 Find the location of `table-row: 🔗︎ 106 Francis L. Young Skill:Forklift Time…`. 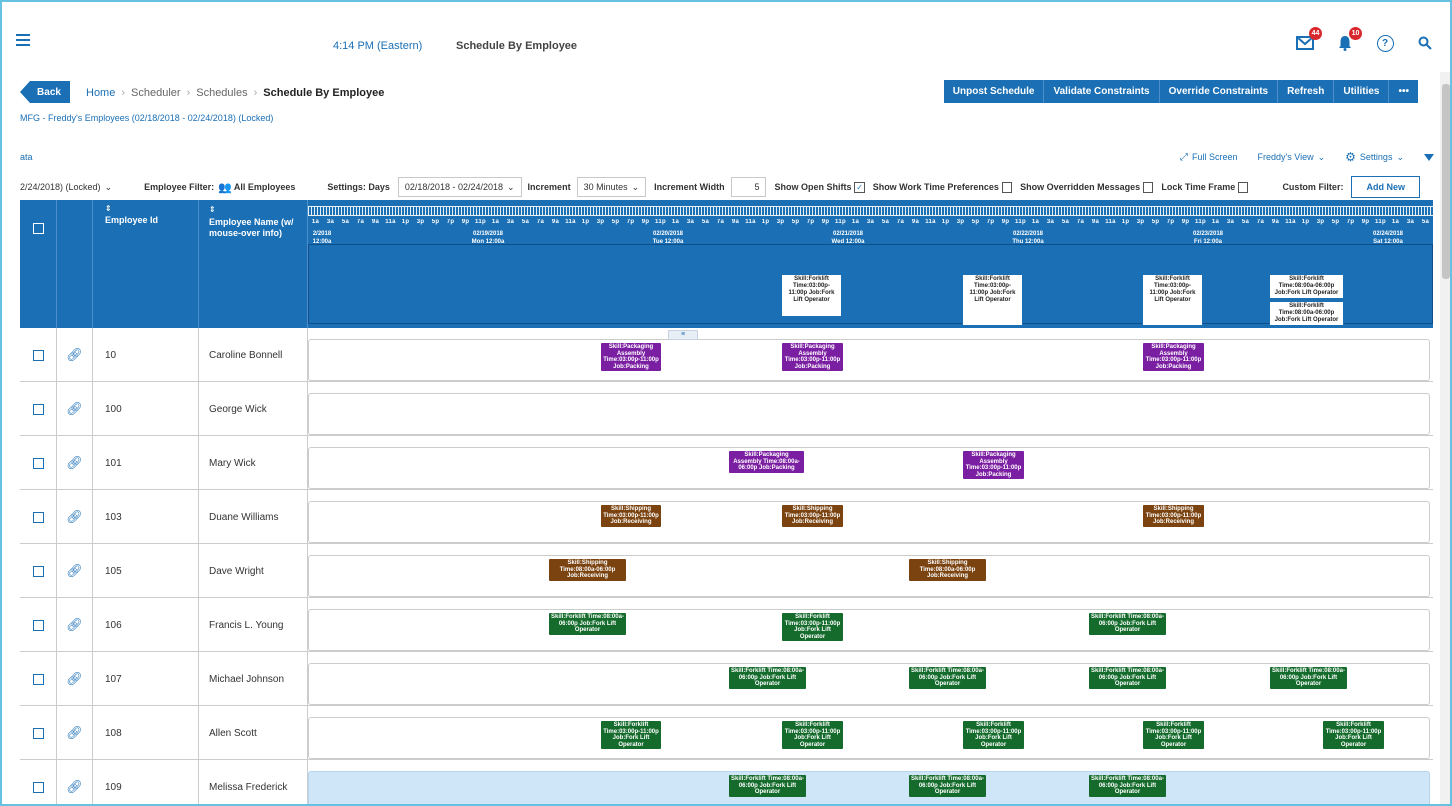

table-row: 🔗︎ 106 Francis L. Young Skill:Forklift Time… is located at coordinates (726, 625).